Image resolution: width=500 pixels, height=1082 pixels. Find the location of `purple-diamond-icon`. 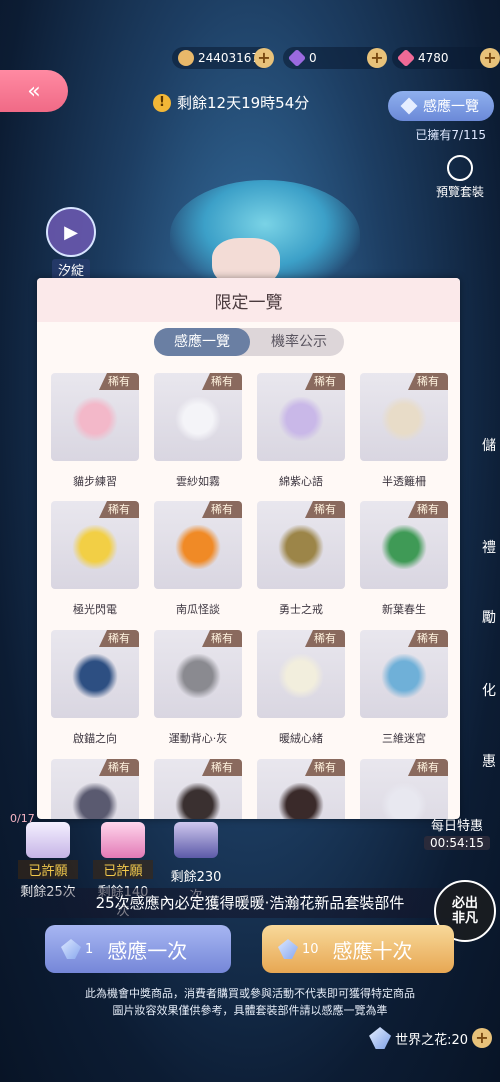

purple-diamond-icon is located at coordinates (297, 58).